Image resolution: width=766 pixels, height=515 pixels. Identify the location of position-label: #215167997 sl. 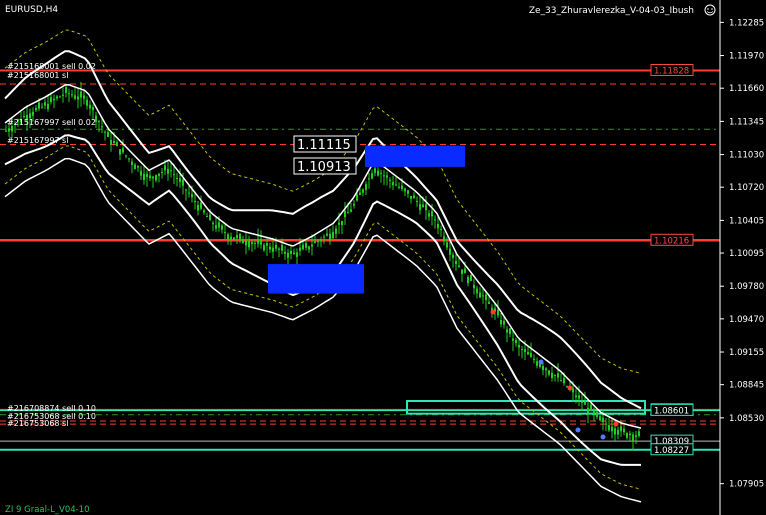
(37, 140).